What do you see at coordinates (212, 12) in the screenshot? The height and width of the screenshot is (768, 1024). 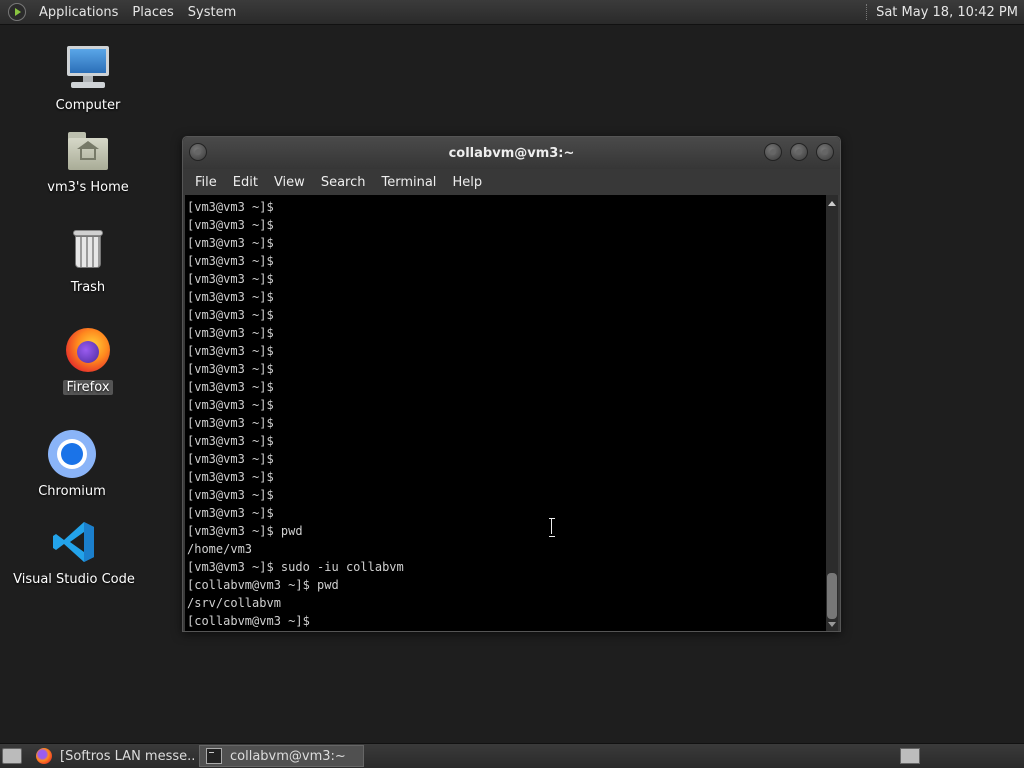 I see `menu-system: System` at bounding box center [212, 12].